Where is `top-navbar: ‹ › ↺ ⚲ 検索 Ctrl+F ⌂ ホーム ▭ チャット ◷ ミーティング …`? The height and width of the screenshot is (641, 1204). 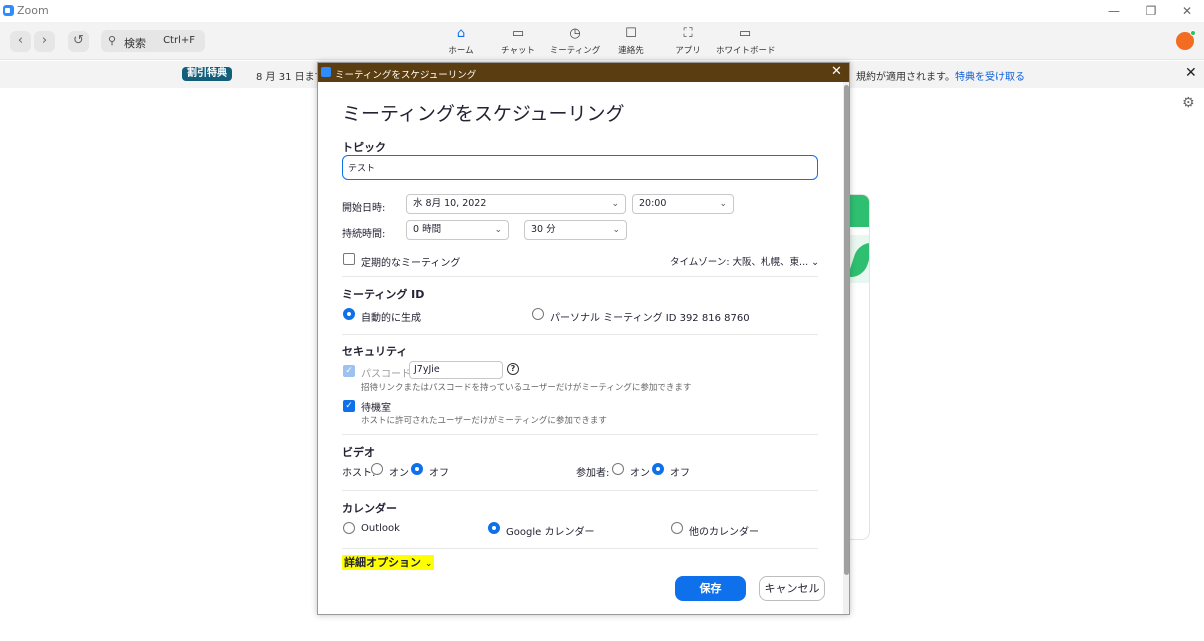
top-navbar: ‹ › ↺ ⚲ 検索 Ctrl+F ⌂ ホーム ▭ チャット ◷ ミーティング … is located at coordinates (602, 41).